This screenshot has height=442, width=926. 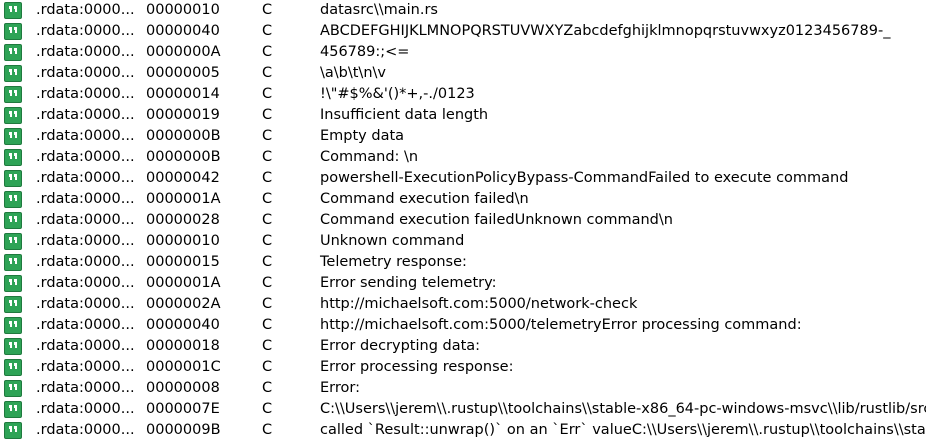 What do you see at coordinates (183, 199) in the screenshot?
I see `string-length: 0000001A` at bounding box center [183, 199].